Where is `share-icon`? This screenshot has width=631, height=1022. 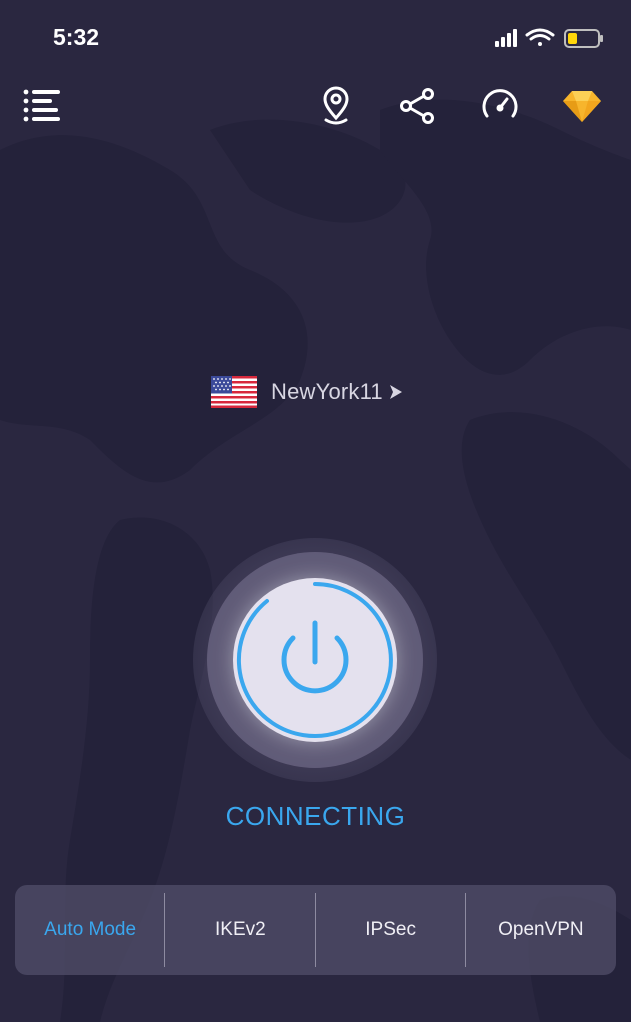 share-icon is located at coordinates (418, 106).